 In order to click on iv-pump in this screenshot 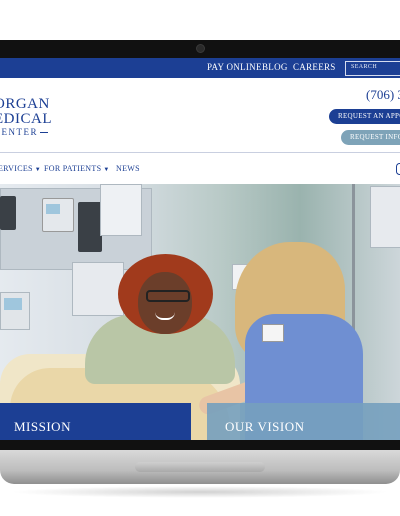, I will do `click(385, 217)`.